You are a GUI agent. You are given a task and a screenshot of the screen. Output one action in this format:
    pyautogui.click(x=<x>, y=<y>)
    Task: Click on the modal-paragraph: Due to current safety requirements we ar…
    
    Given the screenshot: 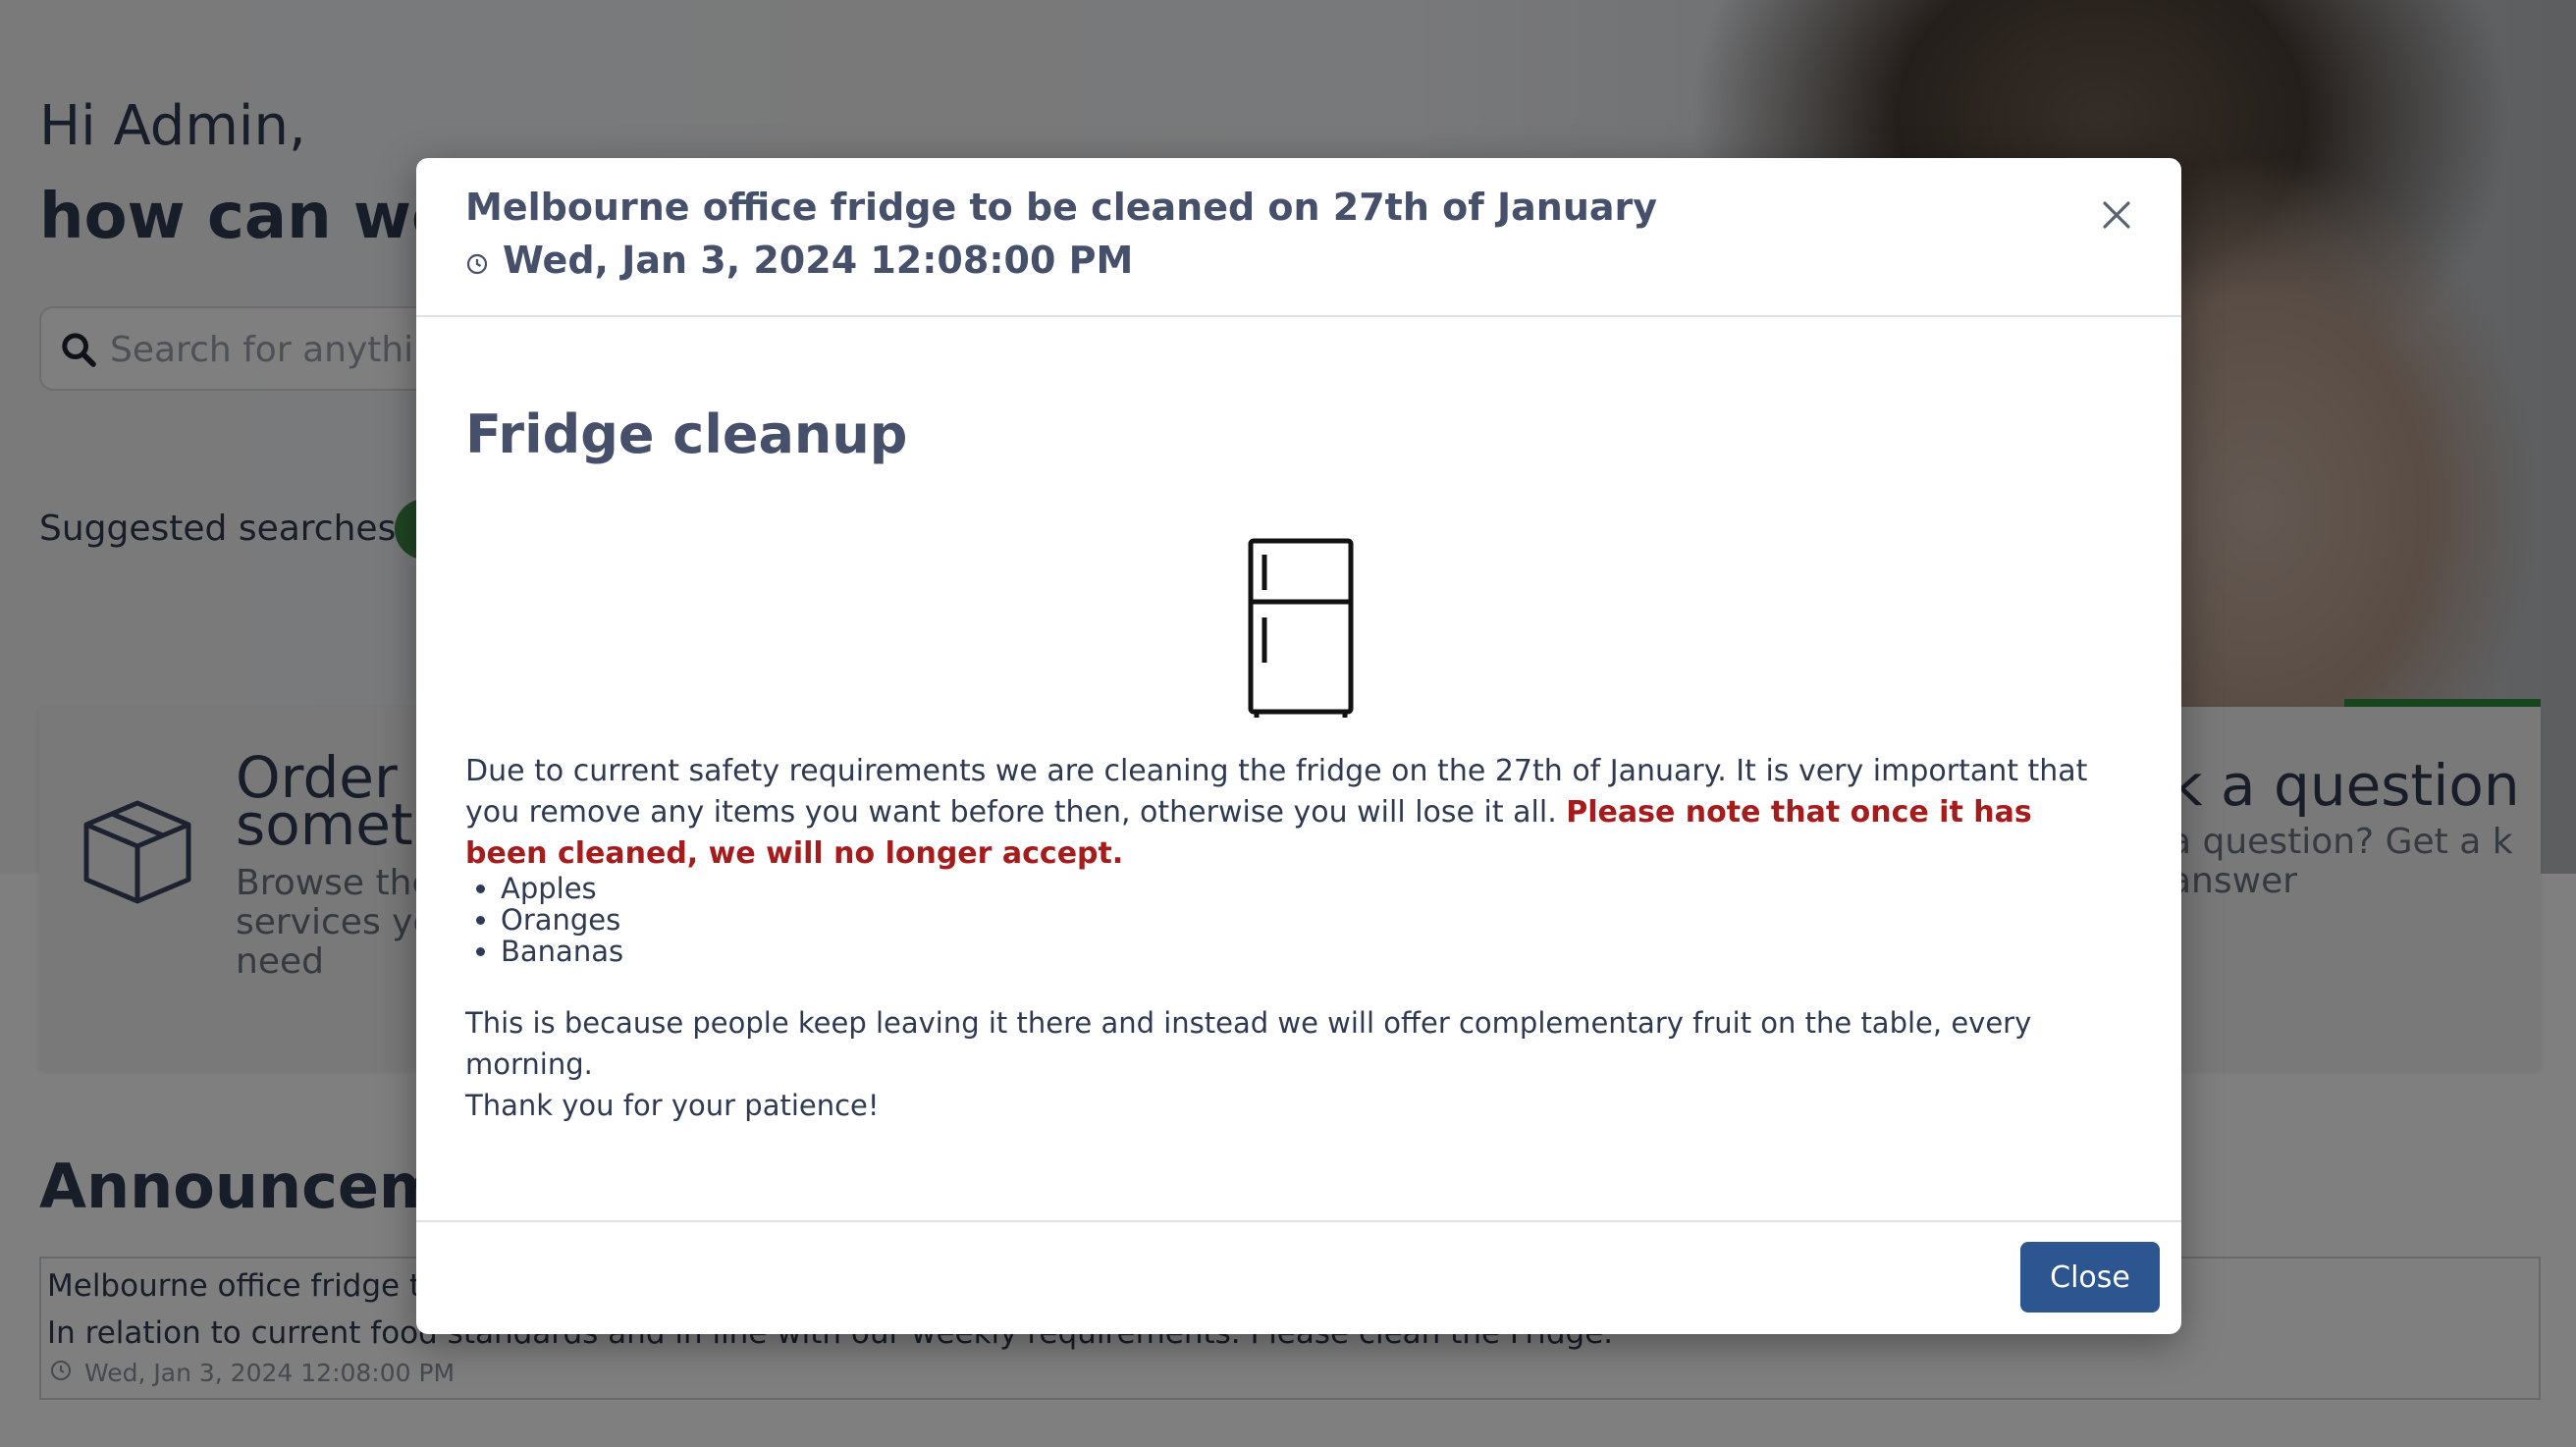 What is the action you would take?
    pyautogui.click(x=1290, y=813)
    